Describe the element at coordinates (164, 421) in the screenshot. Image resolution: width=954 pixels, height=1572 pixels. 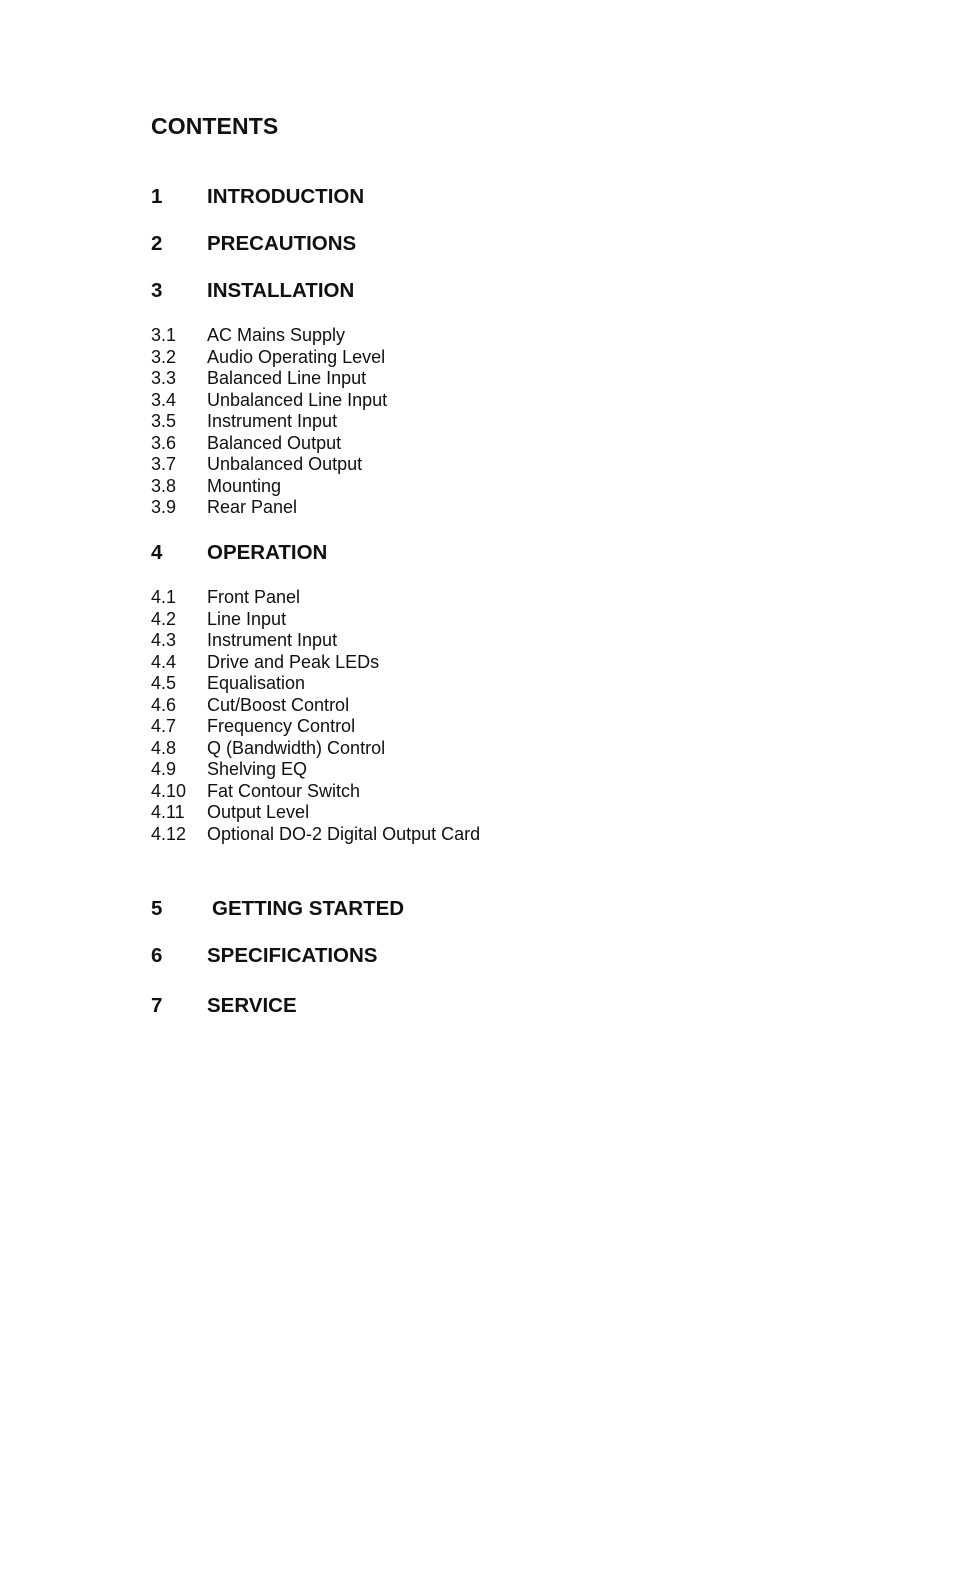
I see `subsection-number: 3.5` at that location.